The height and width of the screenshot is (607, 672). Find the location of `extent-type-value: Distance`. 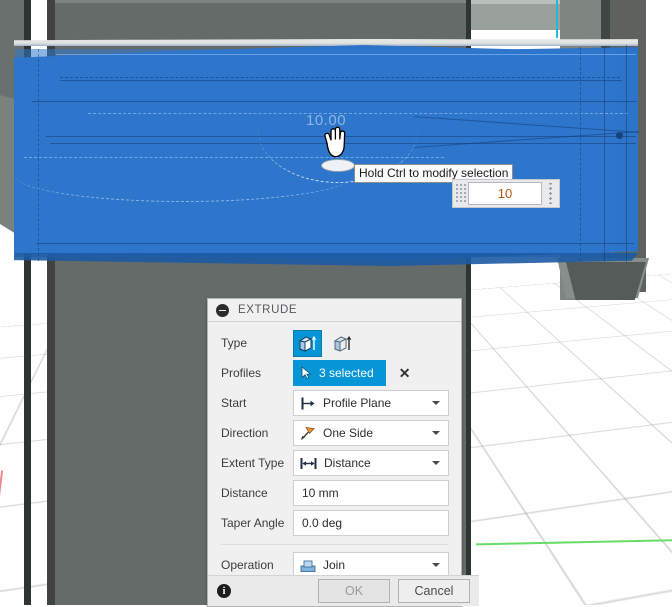

extent-type-value: Distance is located at coordinates (347, 463).